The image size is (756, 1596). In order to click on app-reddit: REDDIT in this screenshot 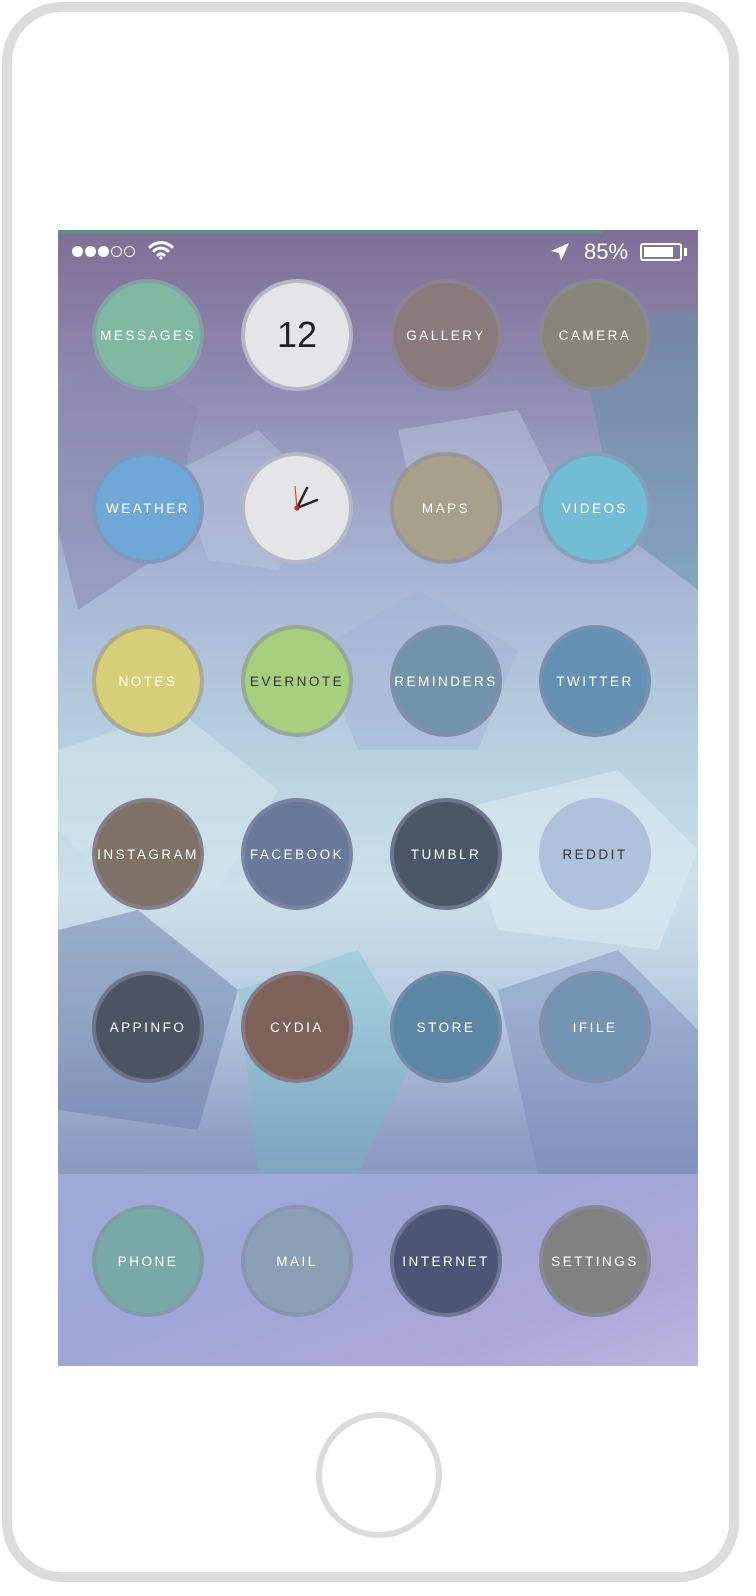, I will do `click(595, 854)`.